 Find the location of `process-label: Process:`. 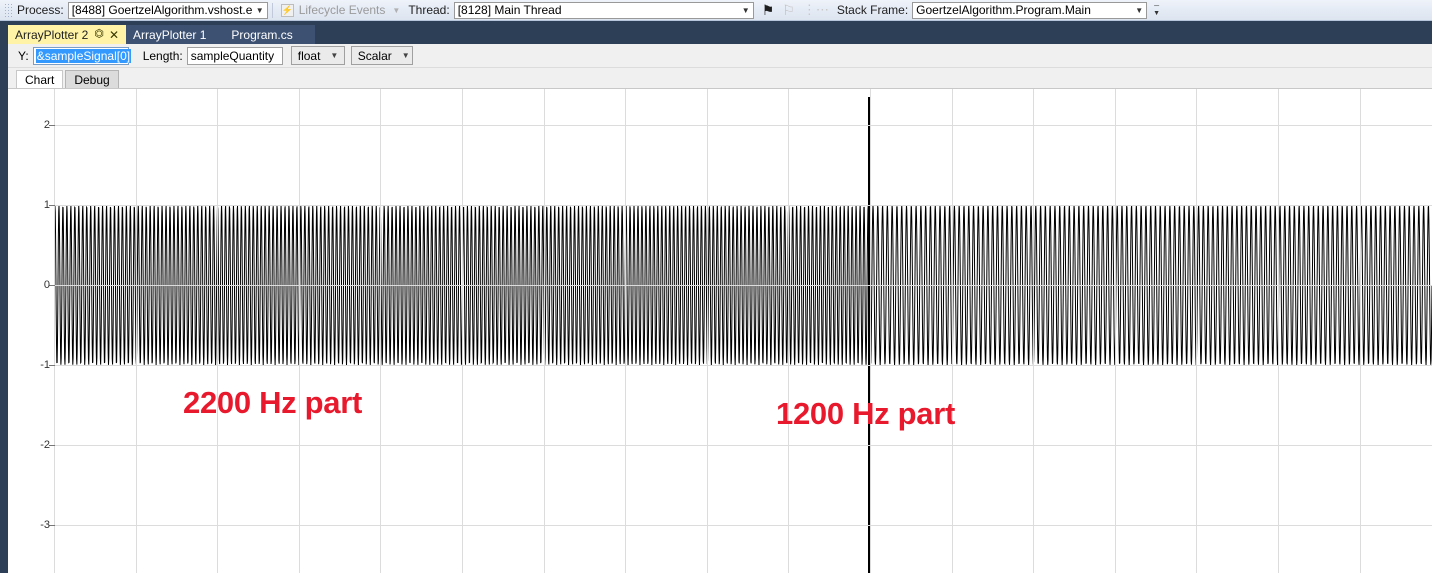

process-label: Process: is located at coordinates (40, 10).